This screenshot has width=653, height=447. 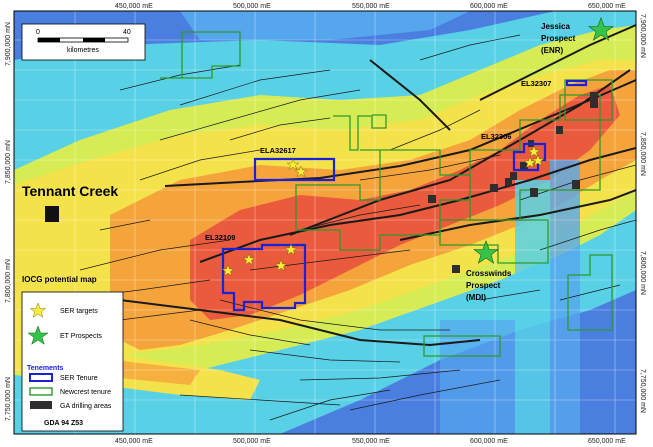 What do you see at coordinates (85, 392) in the screenshot?
I see `legend-newcrest-tenure: Newcrest tenure` at bounding box center [85, 392].